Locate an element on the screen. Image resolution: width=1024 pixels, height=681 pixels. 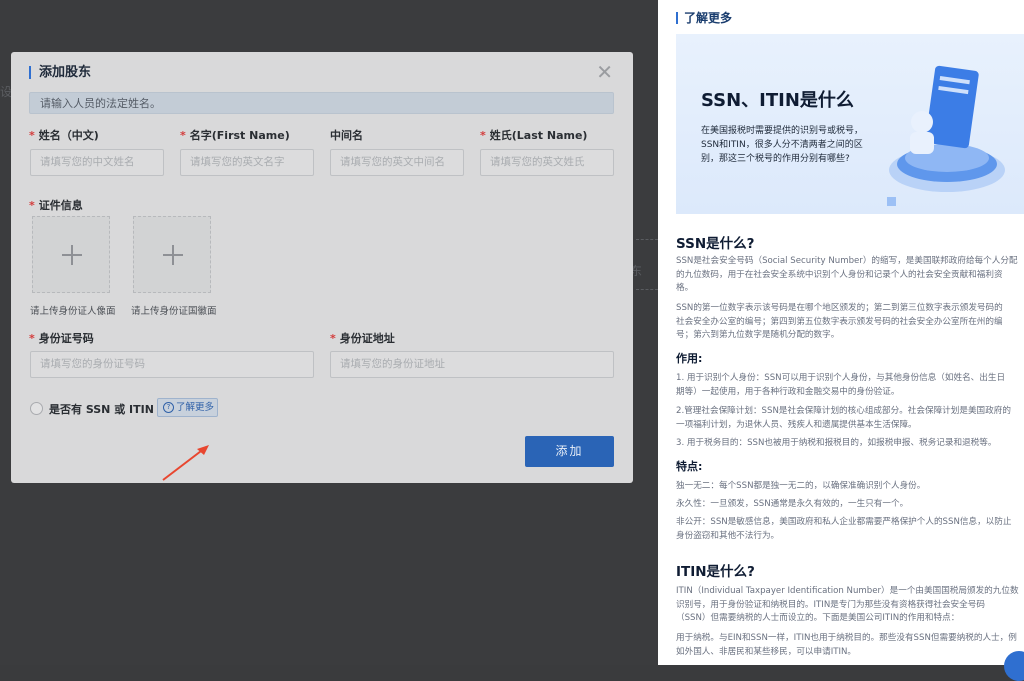
ssn-heading: SSN是什么? is located at coordinates (715, 244).